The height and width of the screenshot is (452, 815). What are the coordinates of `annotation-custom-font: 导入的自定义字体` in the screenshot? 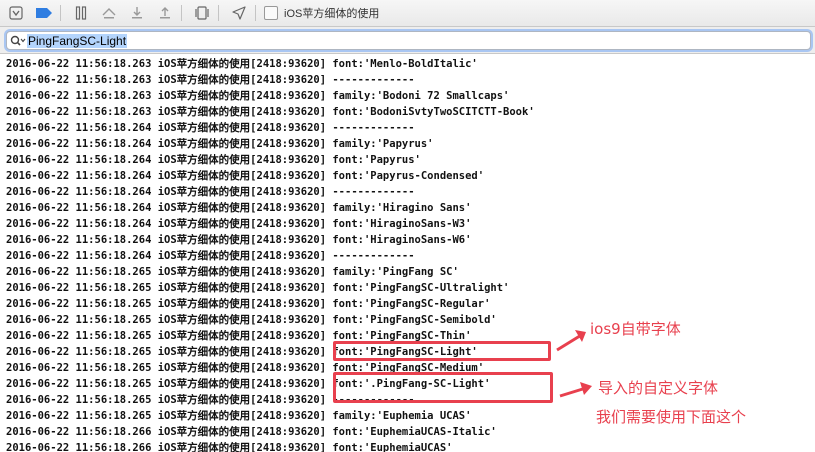 It's located at (658, 388).